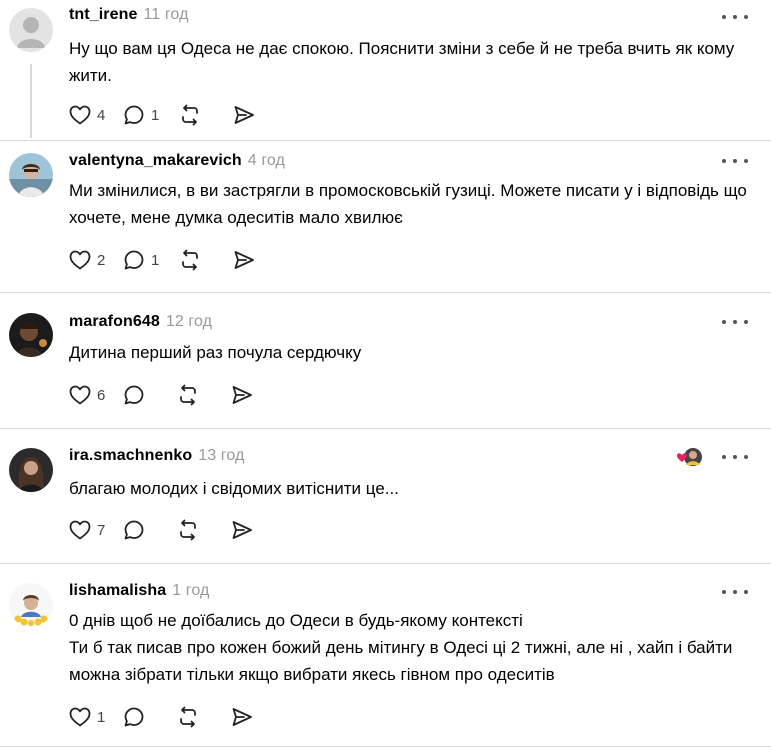 The width and height of the screenshot is (771, 750). I want to click on like-count: 6, so click(101, 395).